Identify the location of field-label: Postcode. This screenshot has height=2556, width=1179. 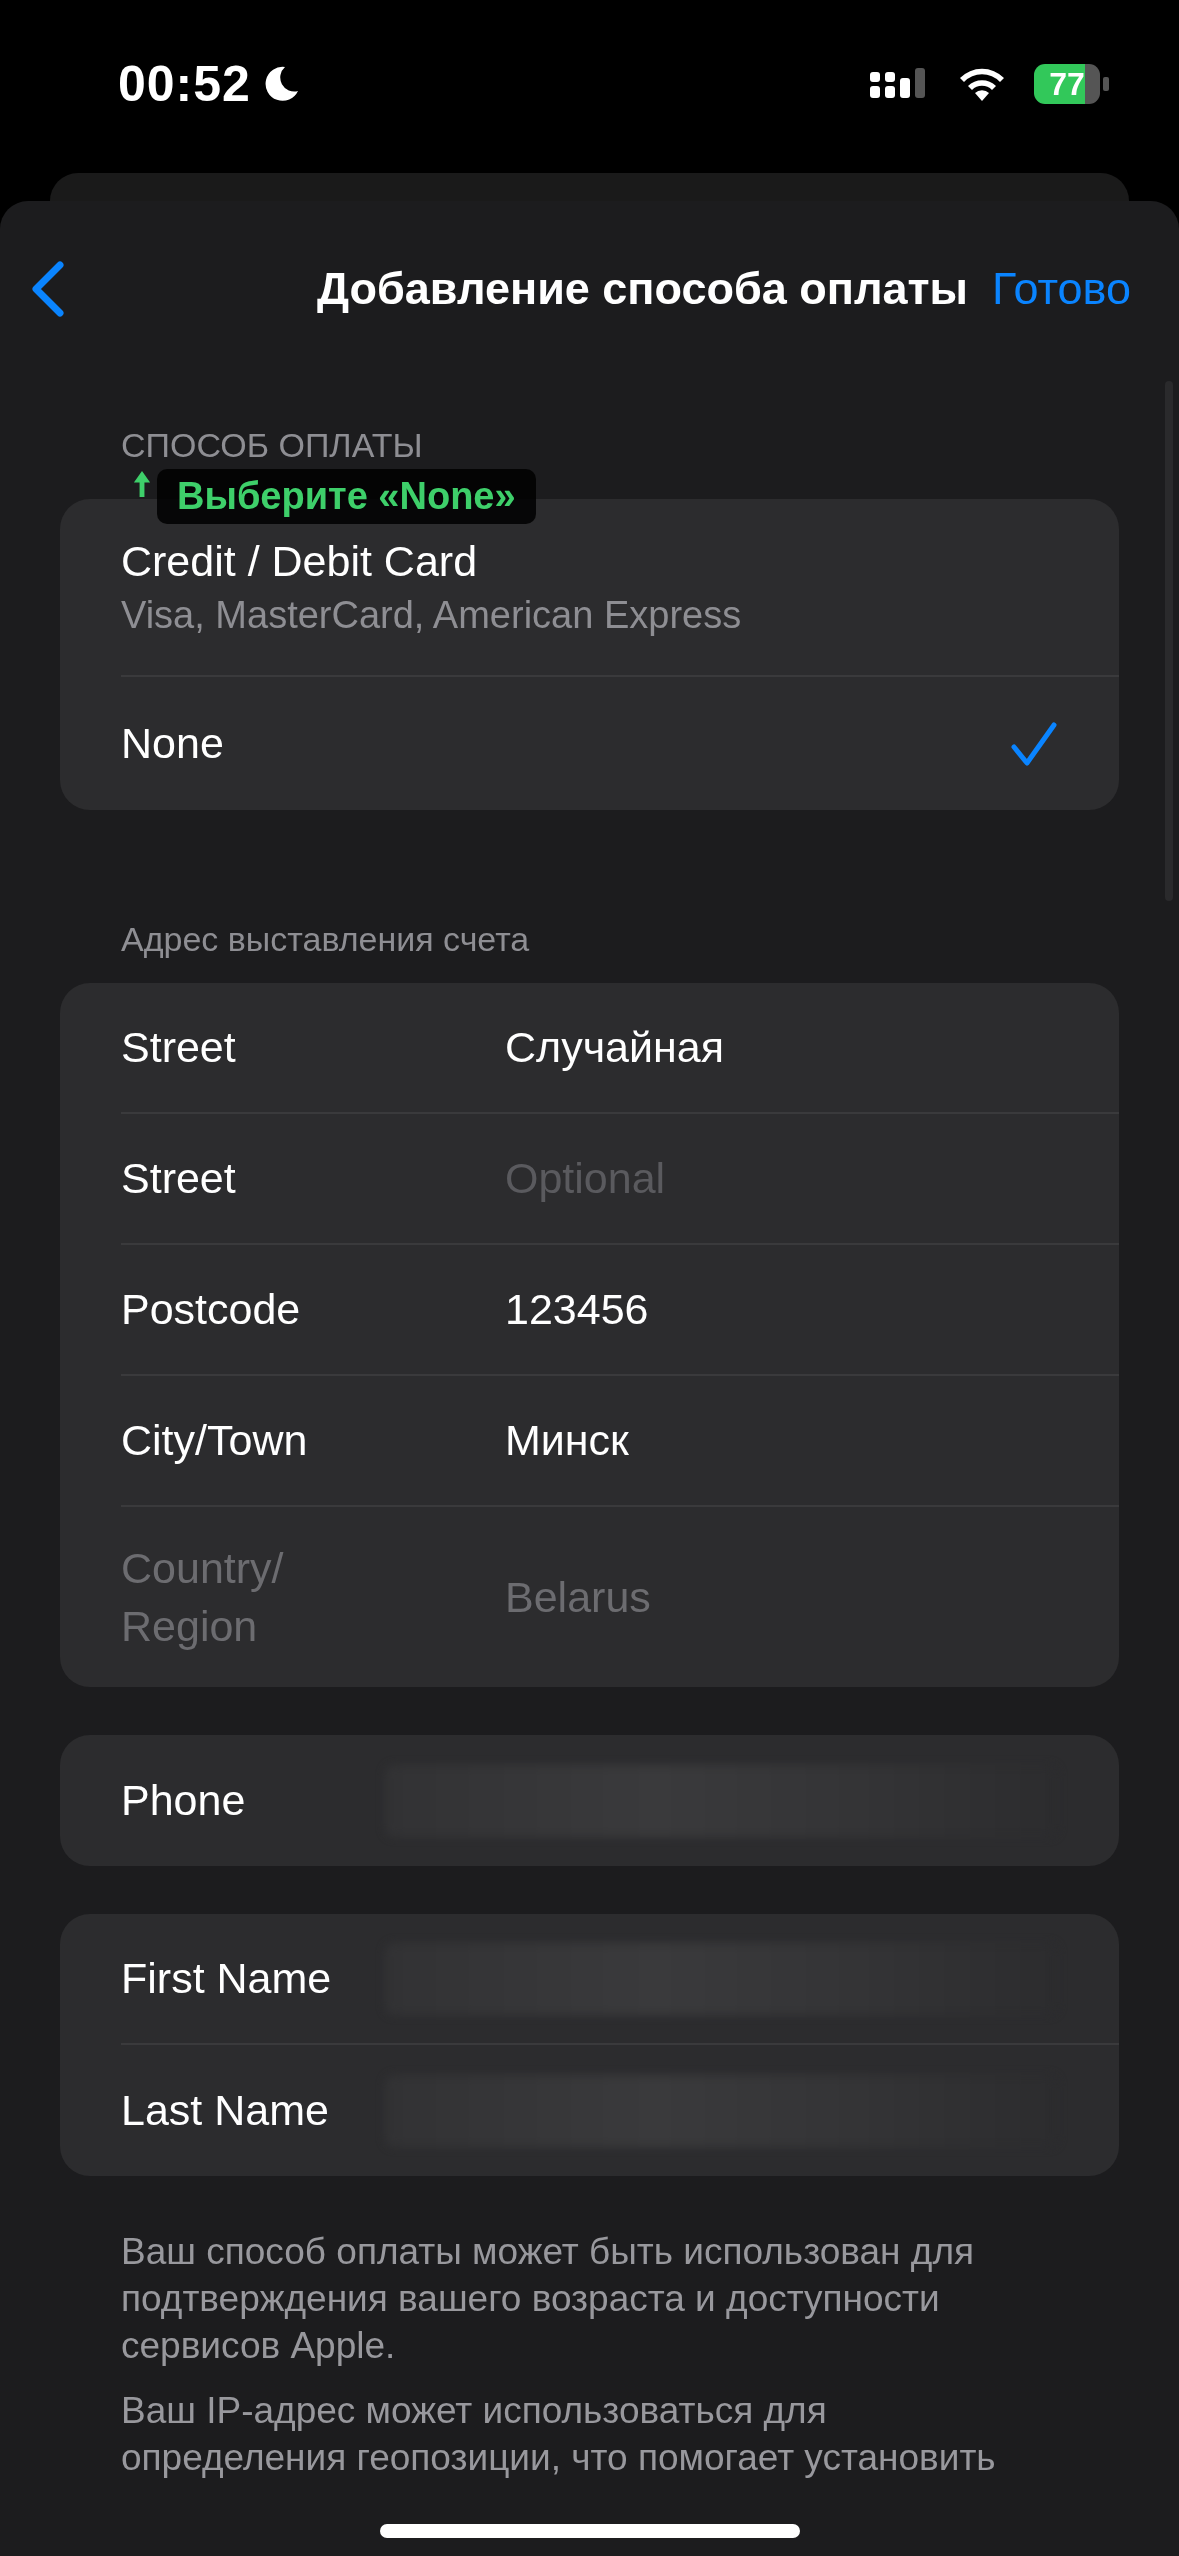
(211, 1310).